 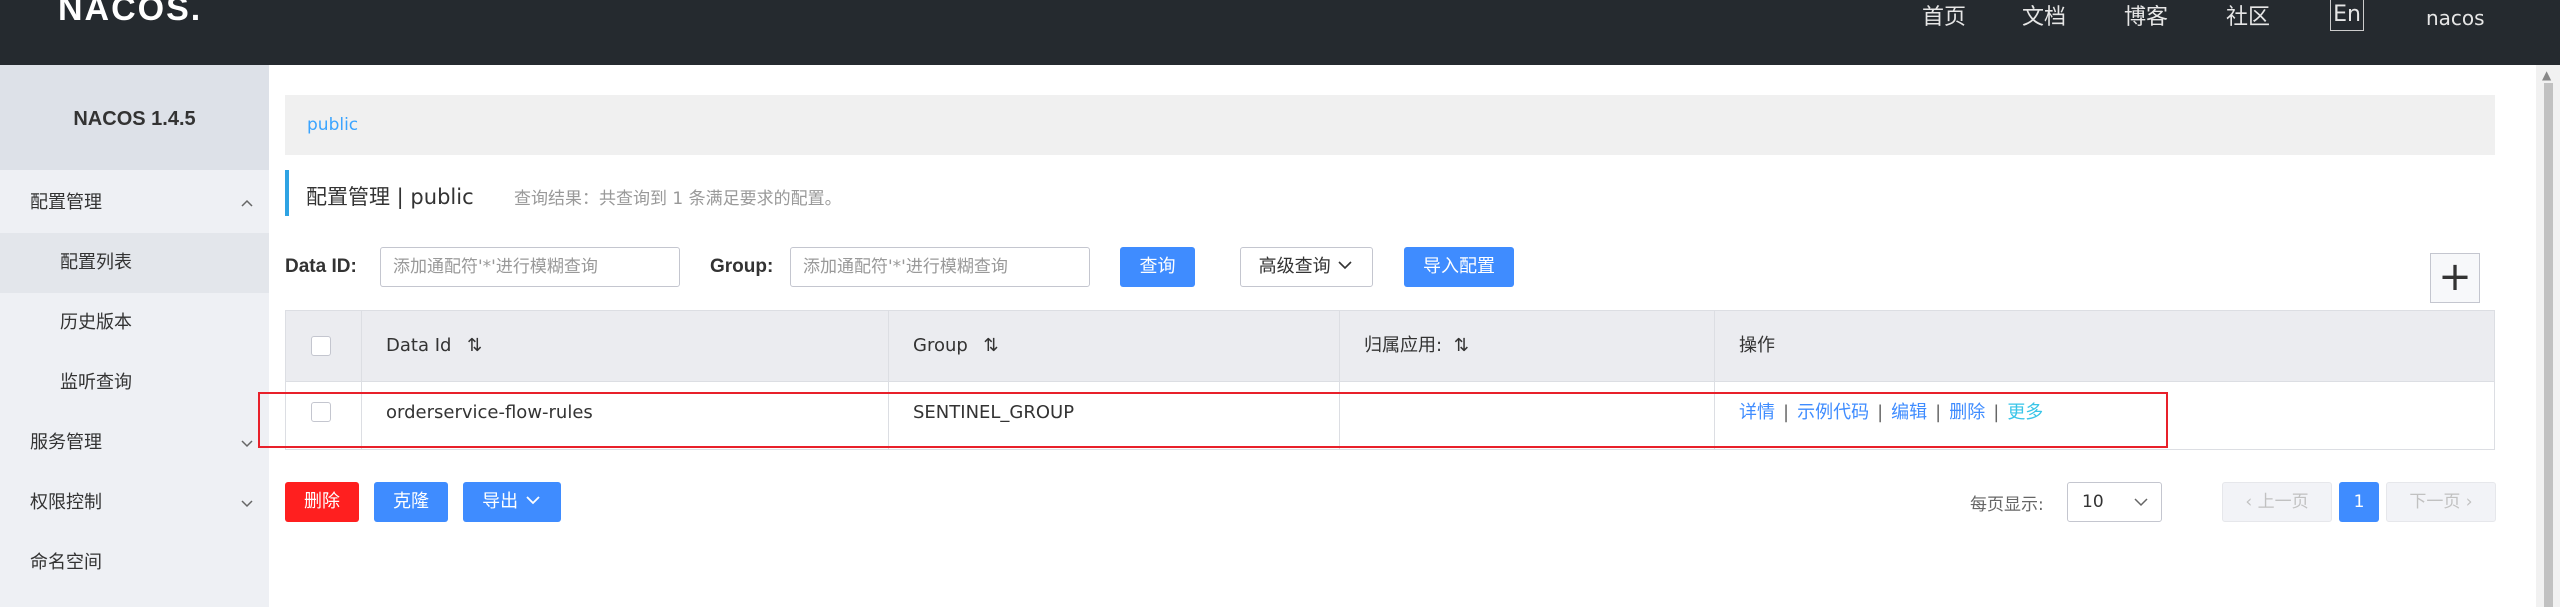 What do you see at coordinates (1294, 266) in the screenshot?
I see `advanced-query-label: 高级查询` at bounding box center [1294, 266].